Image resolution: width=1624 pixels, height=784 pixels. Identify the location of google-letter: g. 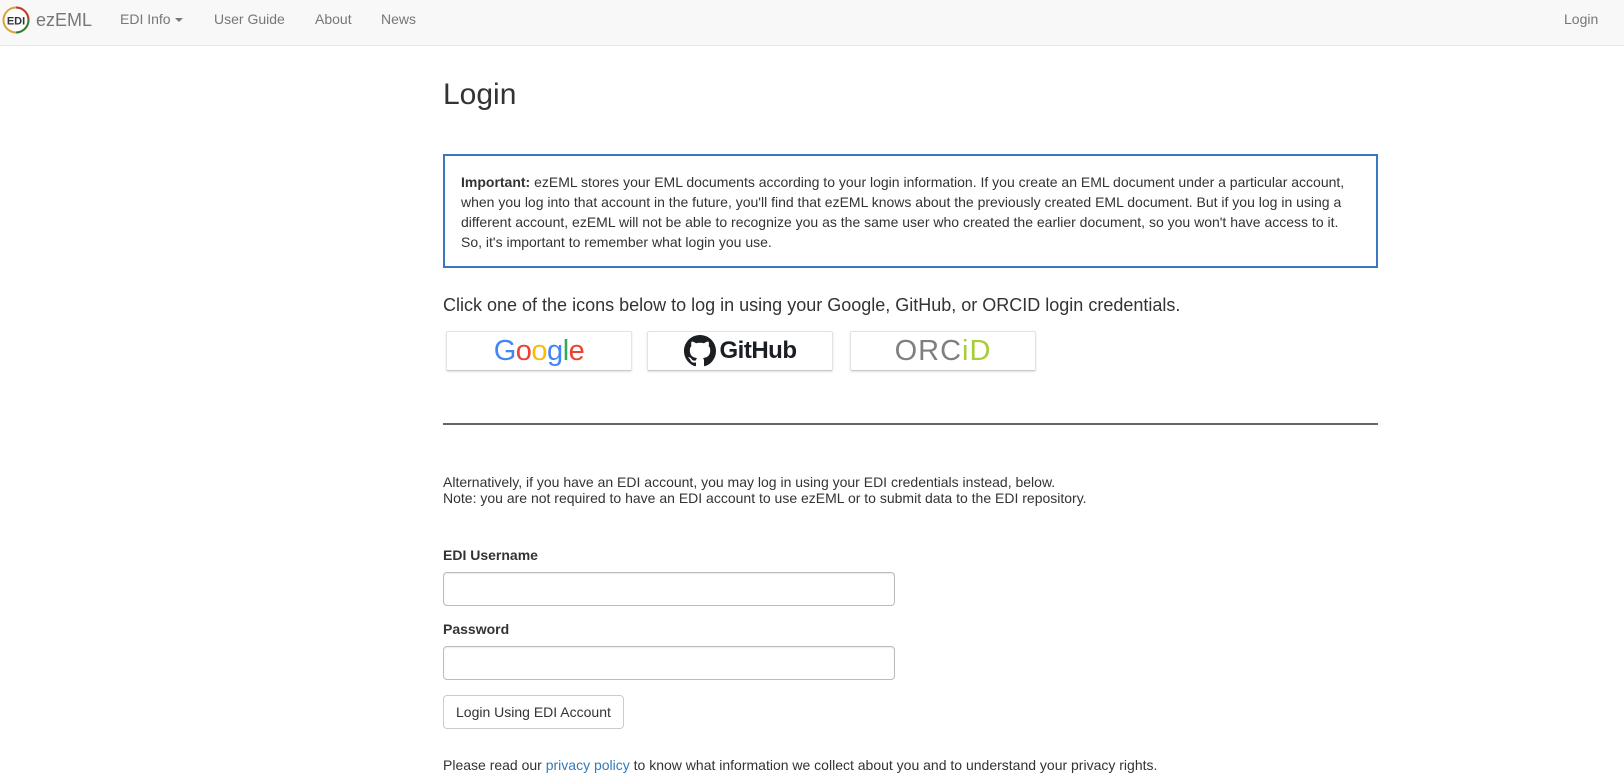
(555, 350).